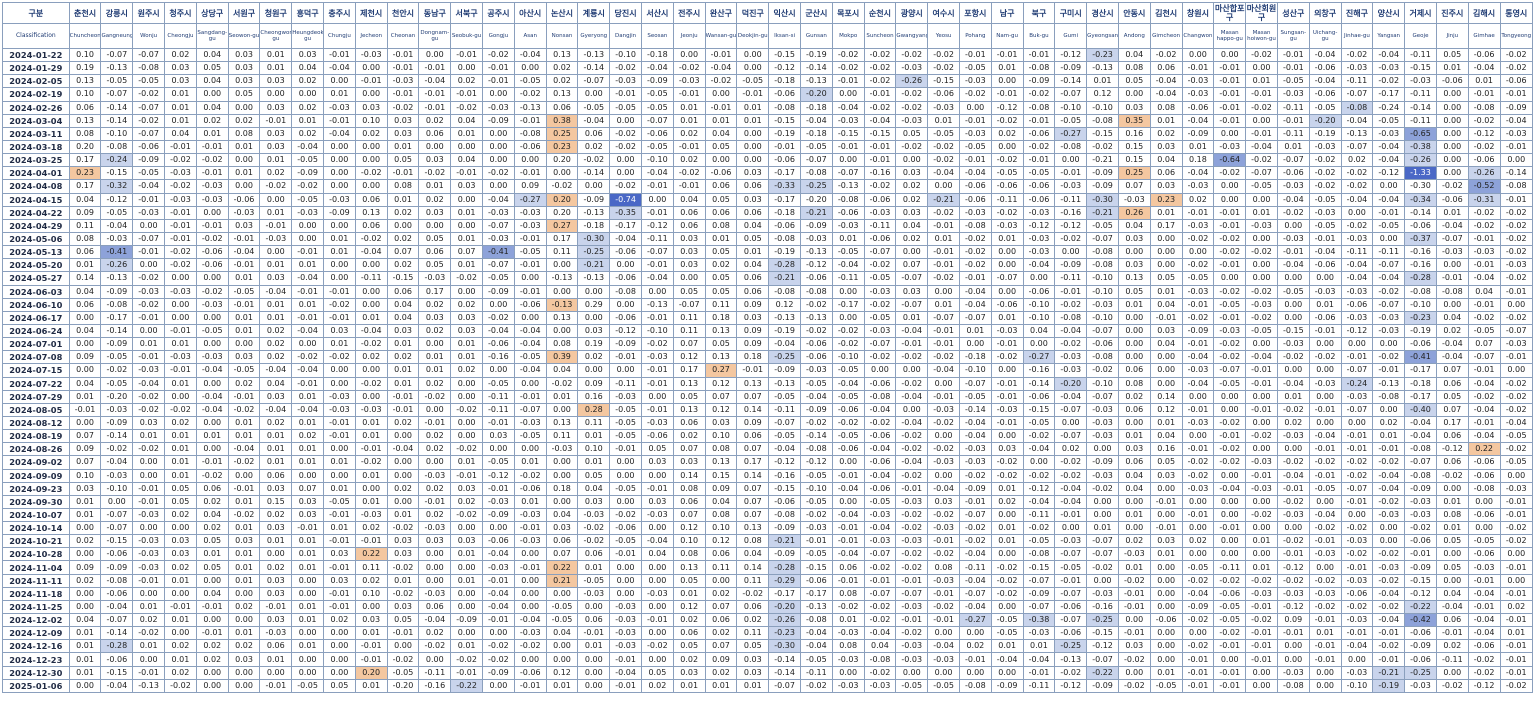 The width and height of the screenshot is (1535, 717). Describe the element at coordinates (657, 252) in the screenshot. I see `value-cell: -0.07` at that location.